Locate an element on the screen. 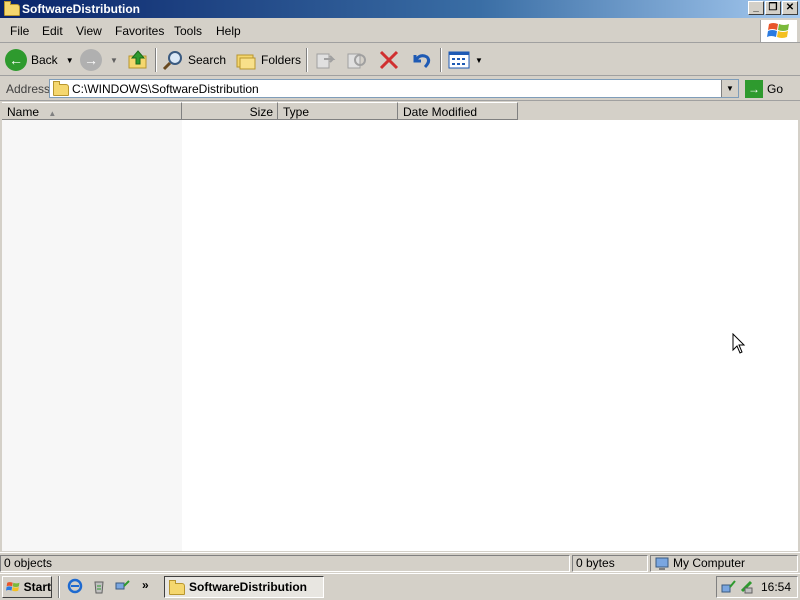 The image size is (800, 600). taskbar-window-label: SoftwareDistribution is located at coordinates (248, 587).